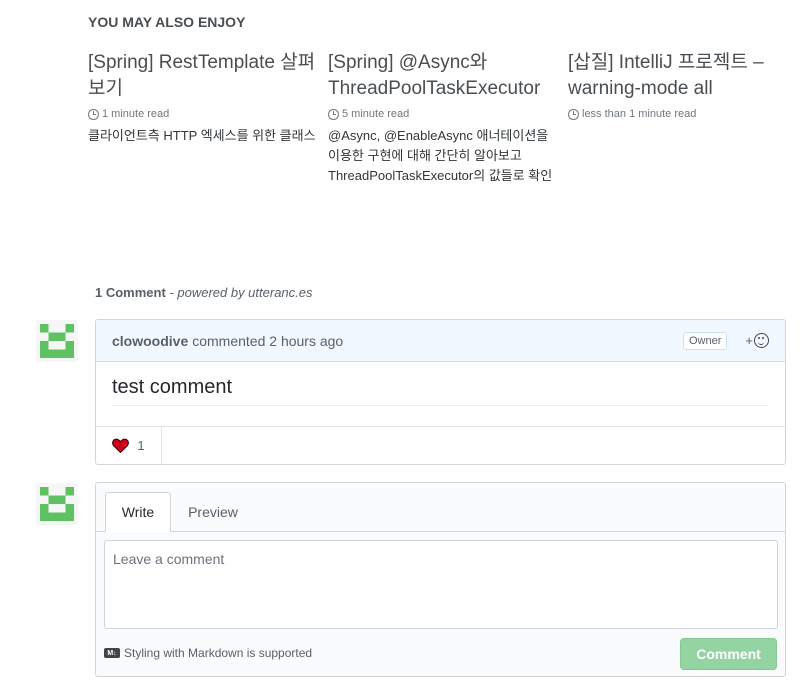 Image resolution: width=800 pixels, height=693 pixels. I want to click on read-time-text: less than 1 minute read, so click(639, 114).